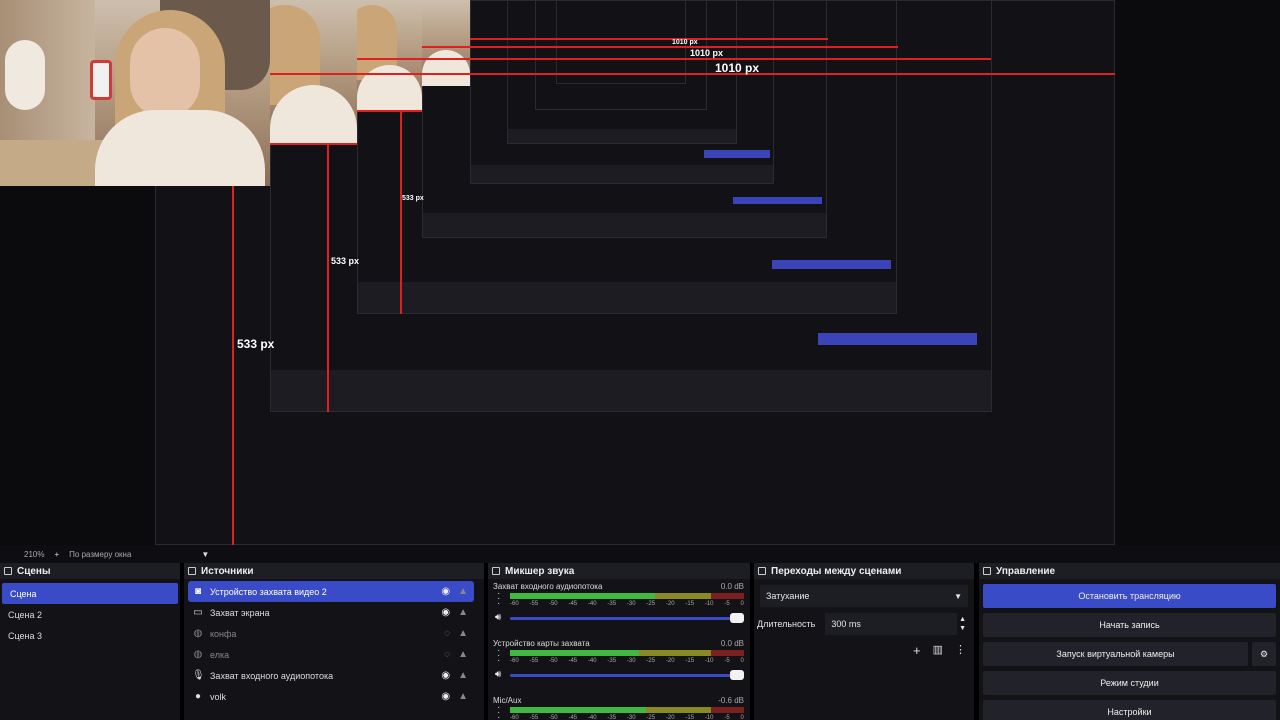 This screenshot has width=1280, height=720. Describe the element at coordinates (917, 650) in the screenshot. I see `add-transition-button: +` at that location.